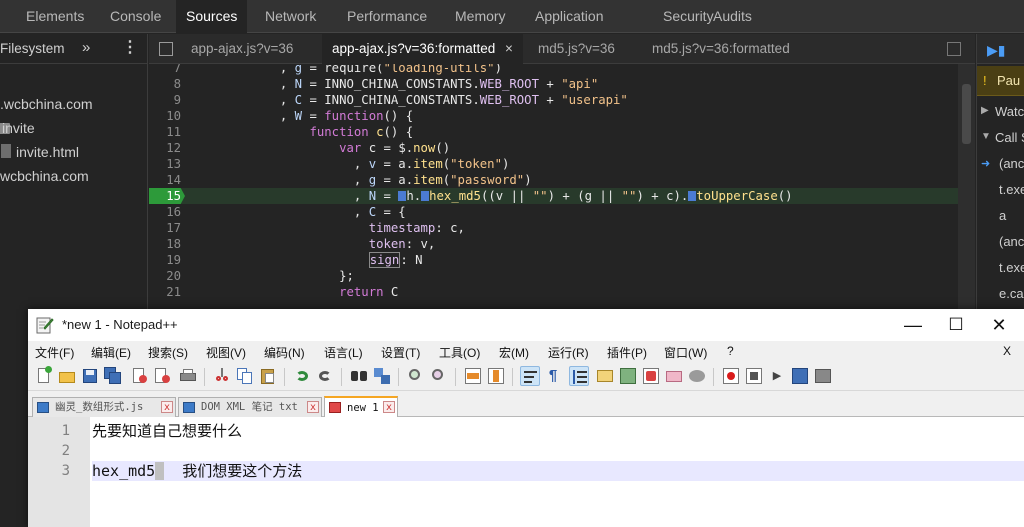  I want to click on open-file-icon, so click(67, 376).